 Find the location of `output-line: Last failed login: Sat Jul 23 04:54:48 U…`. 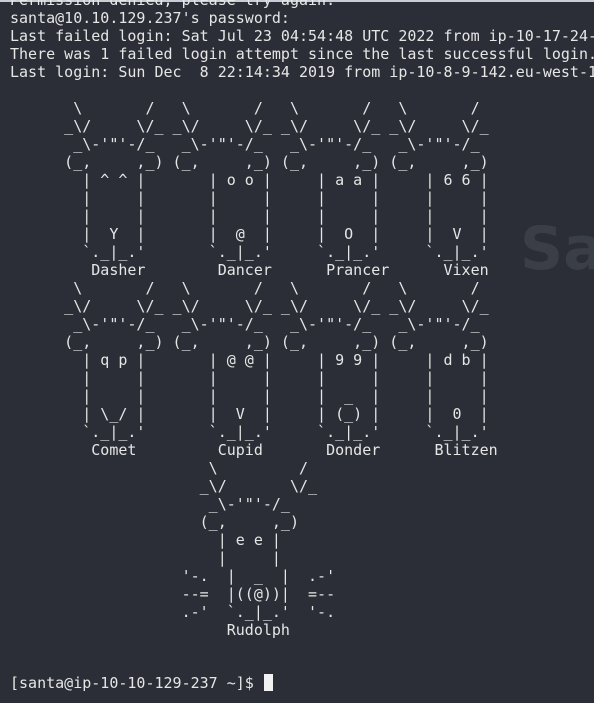

output-line: Last failed login: Sat Jul 23 04:54:48 U… is located at coordinates (302, 36).